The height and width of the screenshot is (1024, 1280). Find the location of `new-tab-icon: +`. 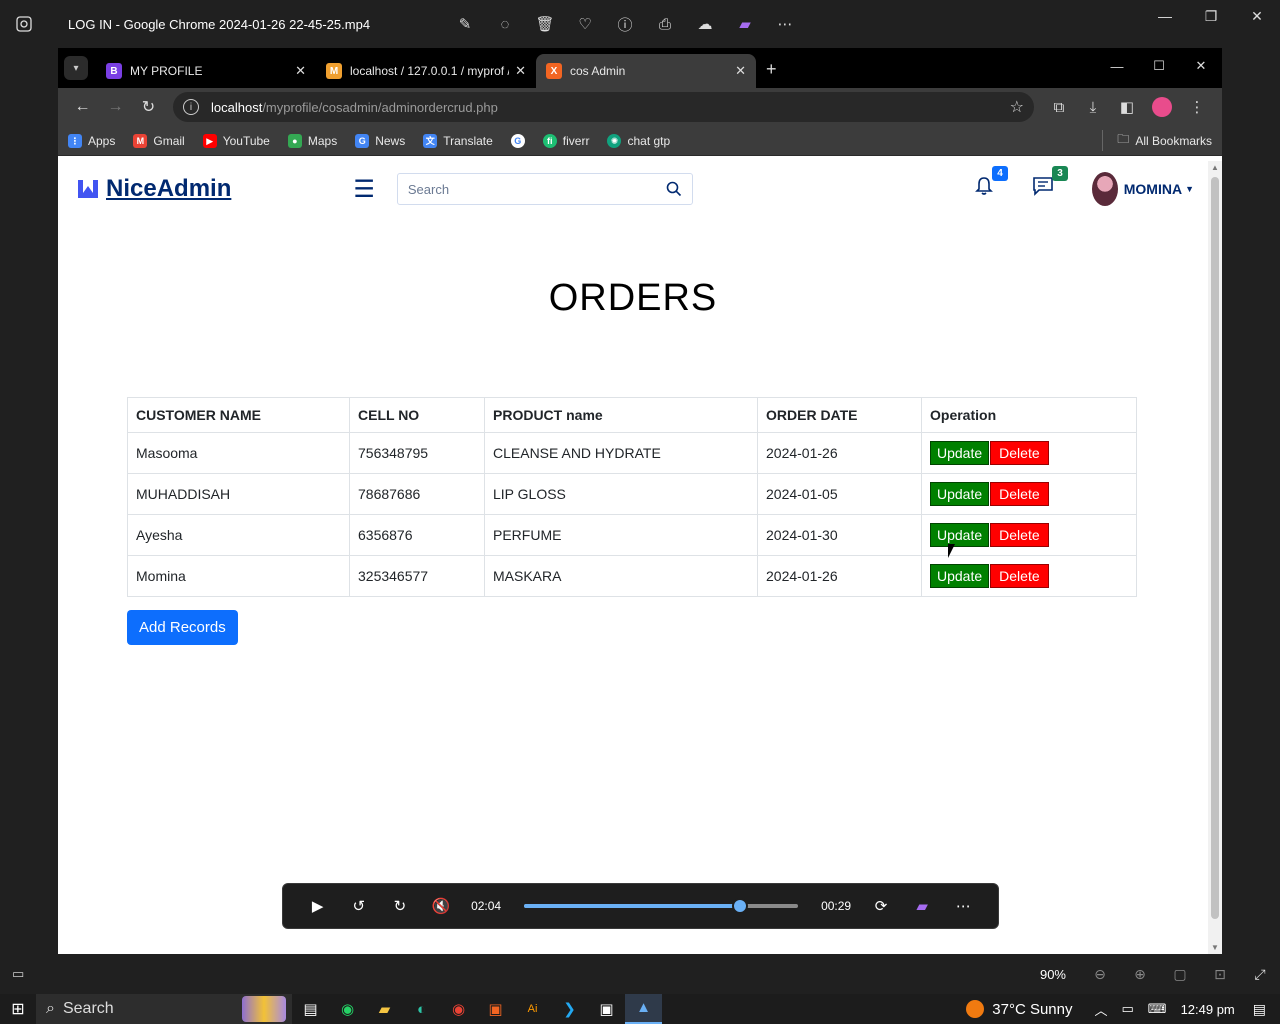

new-tab-icon: + is located at coordinates (771, 69).